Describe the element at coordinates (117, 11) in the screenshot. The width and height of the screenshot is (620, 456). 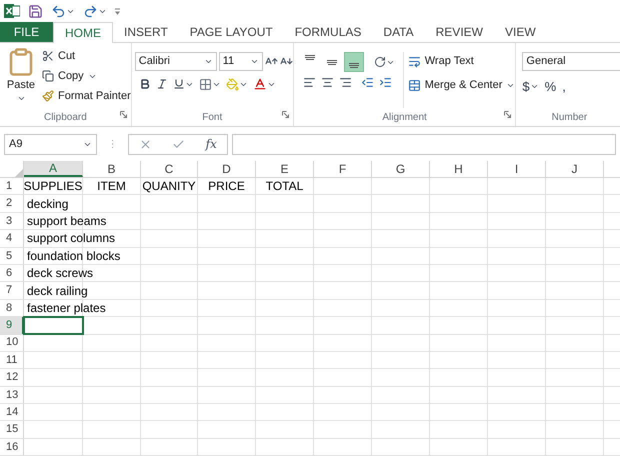
I see `customize-icon` at that location.